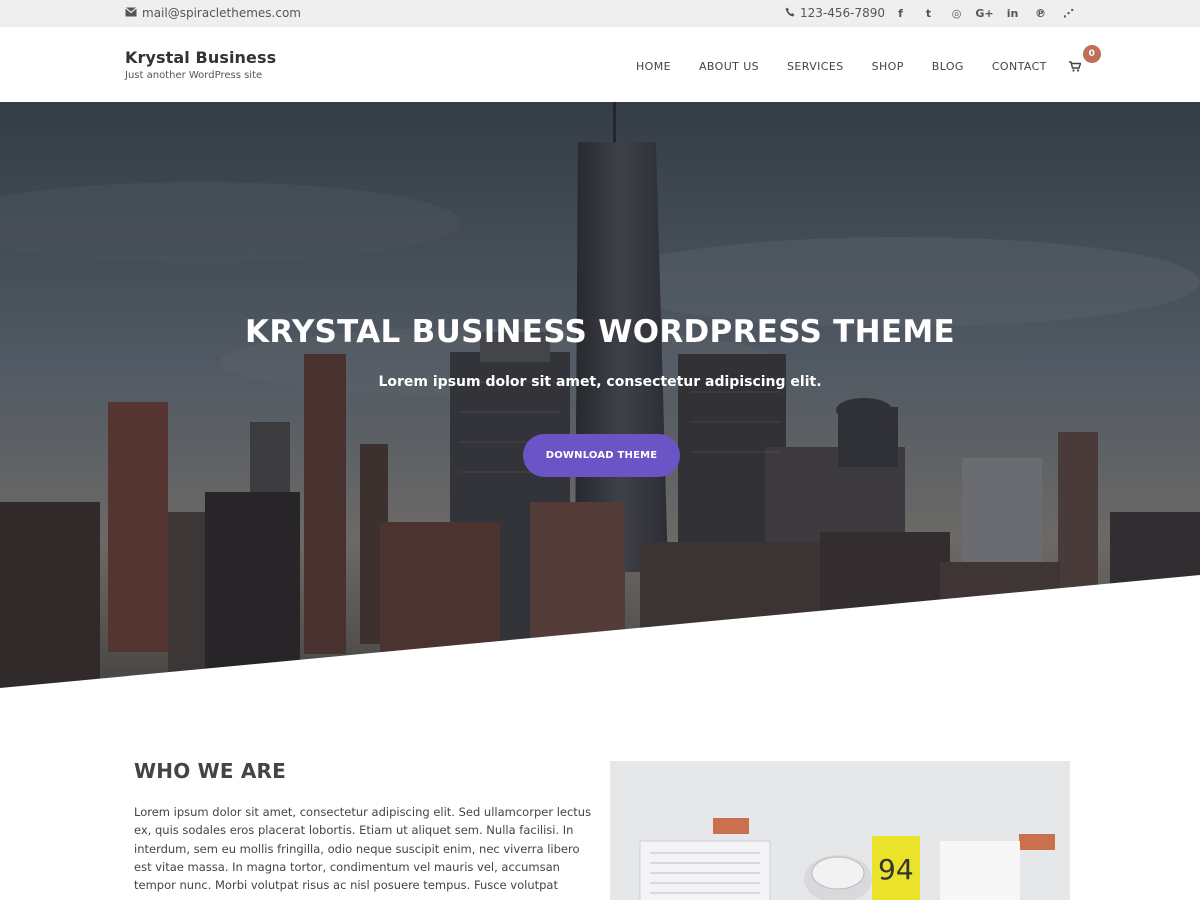 The height and width of the screenshot is (900, 1200). Describe the element at coordinates (840, 830) in the screenshot. I see `office-photo: 94` at that location.